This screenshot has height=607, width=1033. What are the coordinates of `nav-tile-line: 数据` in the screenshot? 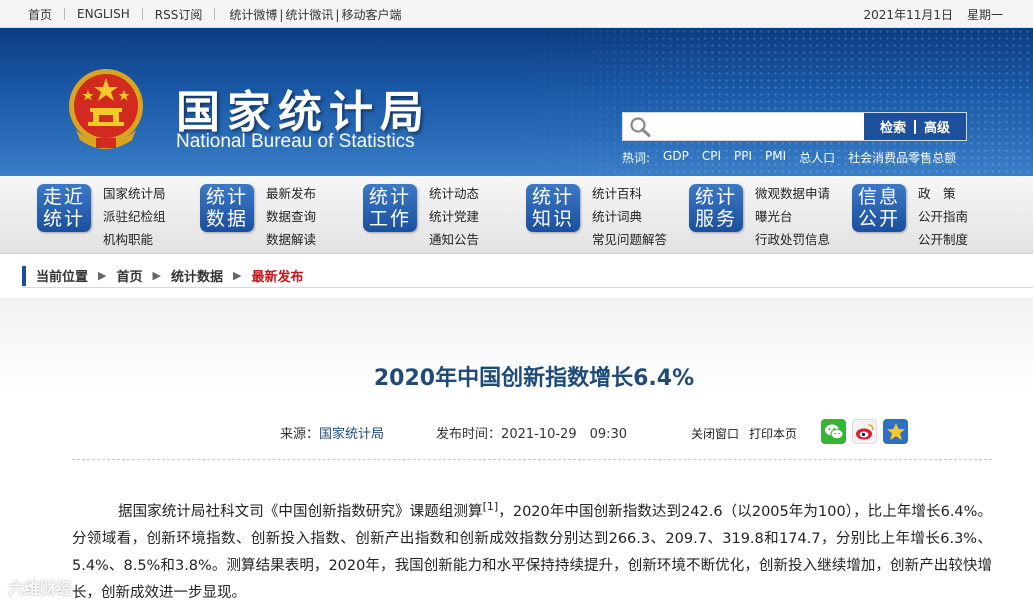 It's located at (226, 219).